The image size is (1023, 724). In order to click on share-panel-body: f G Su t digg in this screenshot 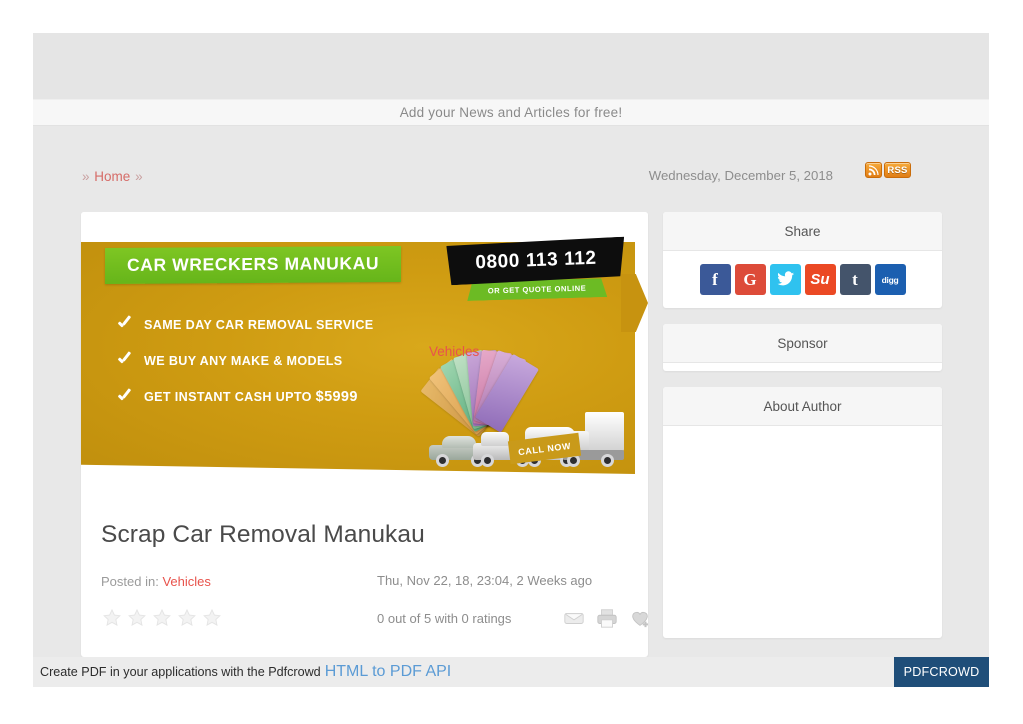, I will do `click(802, 279)`.